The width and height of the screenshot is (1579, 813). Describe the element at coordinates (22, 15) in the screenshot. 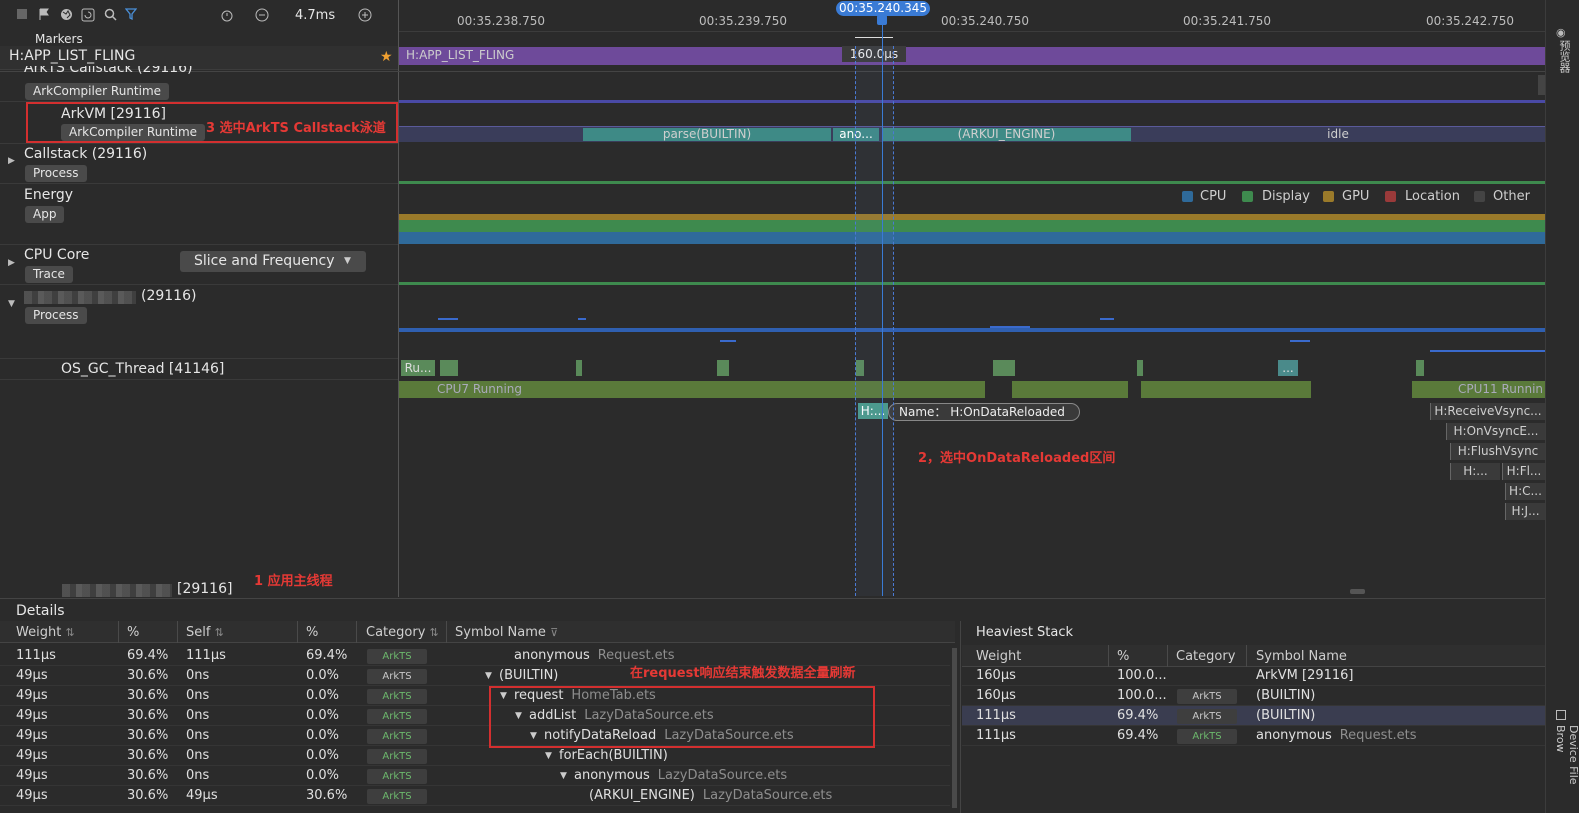

I see `stop-icon` at that location.